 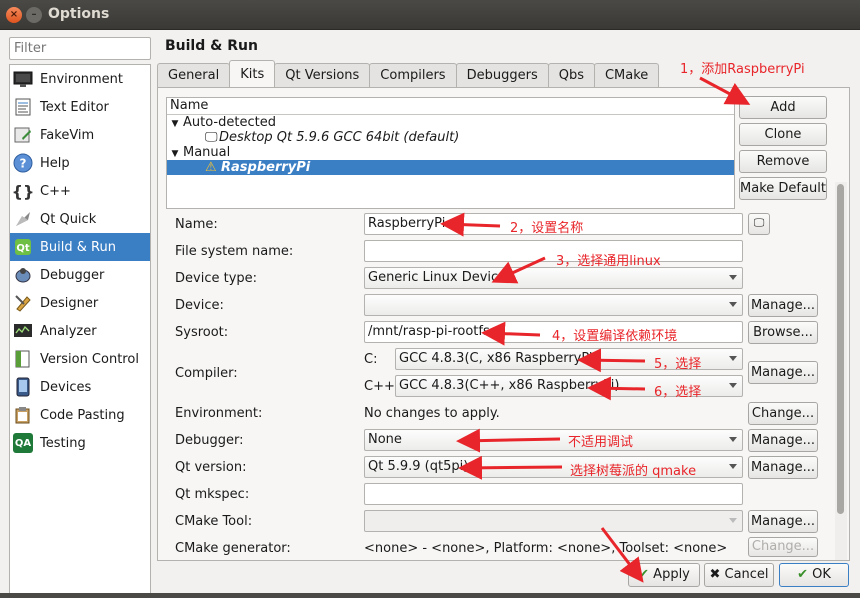 I want to click on device-type-select: Generic Linux Device, so click(x=553, y=278).